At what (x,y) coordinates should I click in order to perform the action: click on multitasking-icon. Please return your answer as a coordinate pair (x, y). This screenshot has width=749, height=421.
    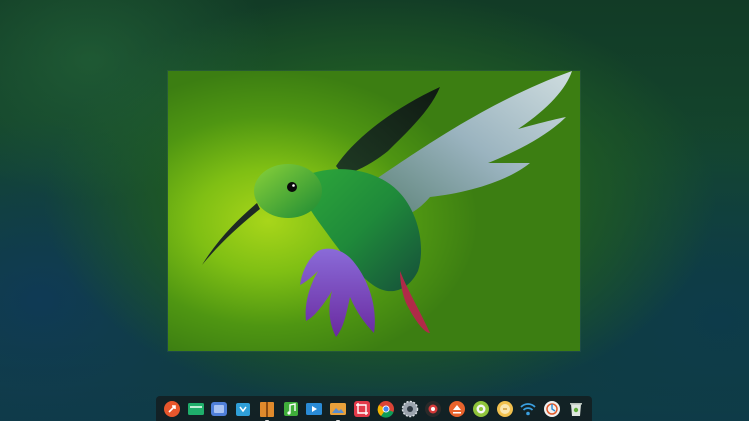
    Looking at the image, I should click on (219, 409).